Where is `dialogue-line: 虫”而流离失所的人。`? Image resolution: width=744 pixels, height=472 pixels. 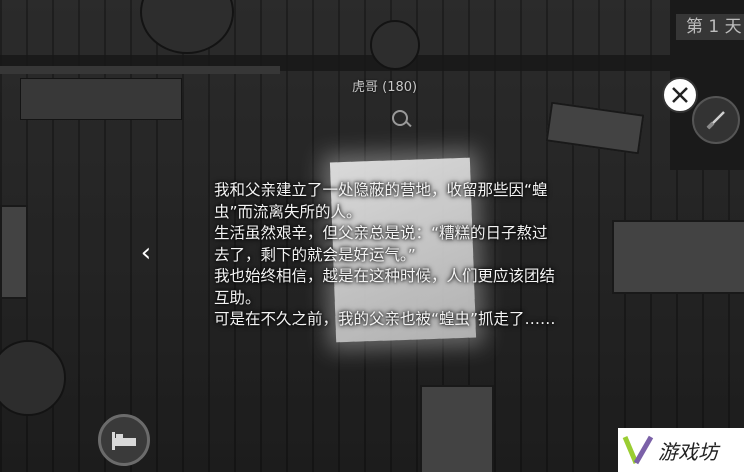
dialogue-line: 虫”而流离失所的人。 is located at coordinates (288, 211).